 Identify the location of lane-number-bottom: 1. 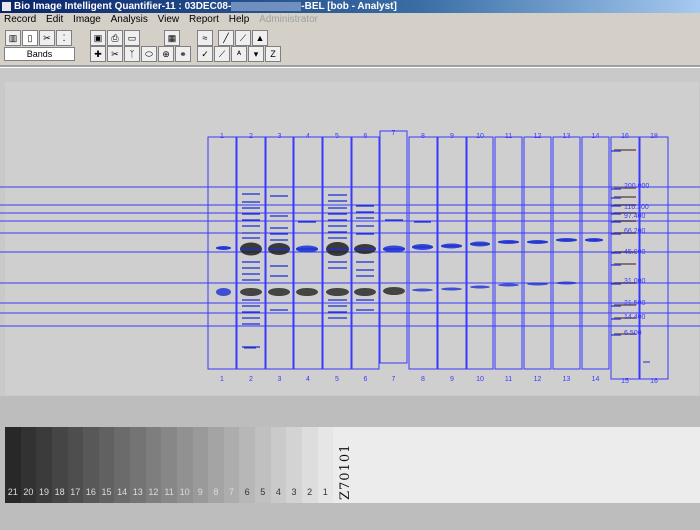
(222, 379).